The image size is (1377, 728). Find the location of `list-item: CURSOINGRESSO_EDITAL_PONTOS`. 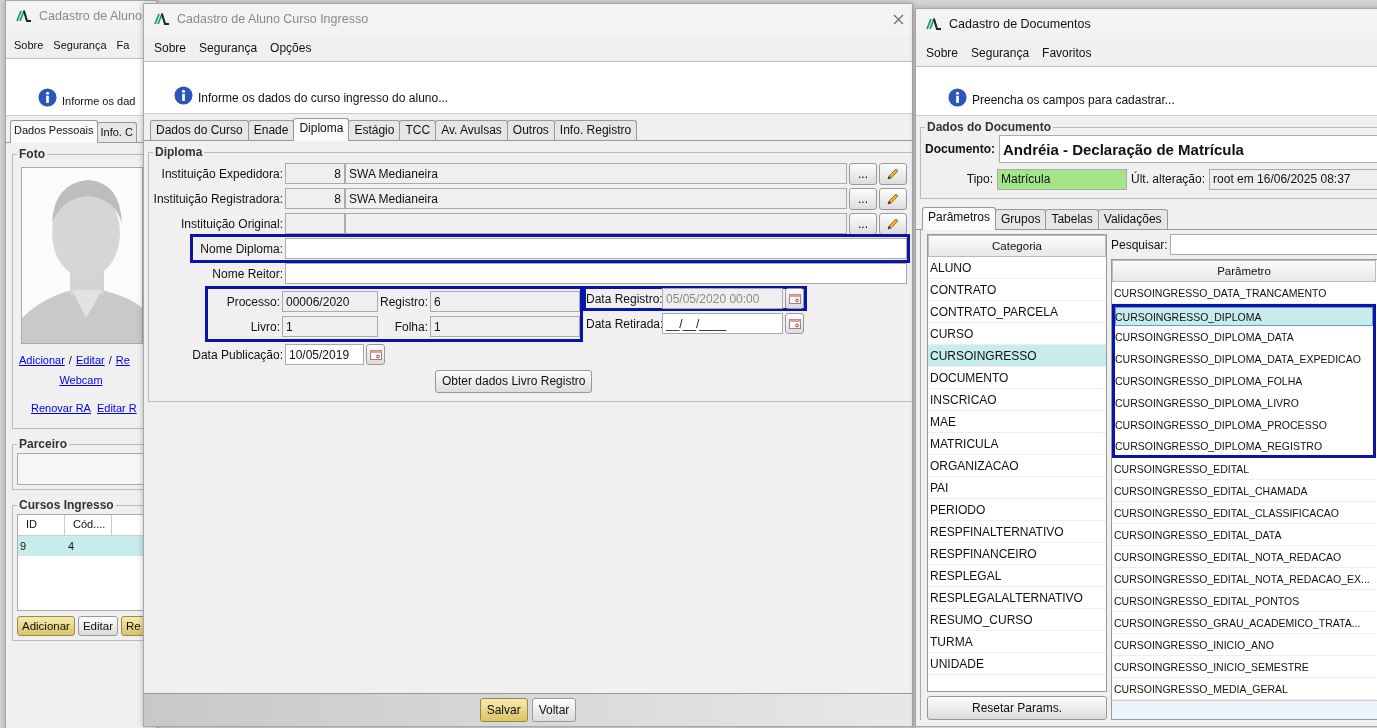

list-item: CURSOINGRESSO_EDITAL_PONTOS is located at coordinates (1244, 601).